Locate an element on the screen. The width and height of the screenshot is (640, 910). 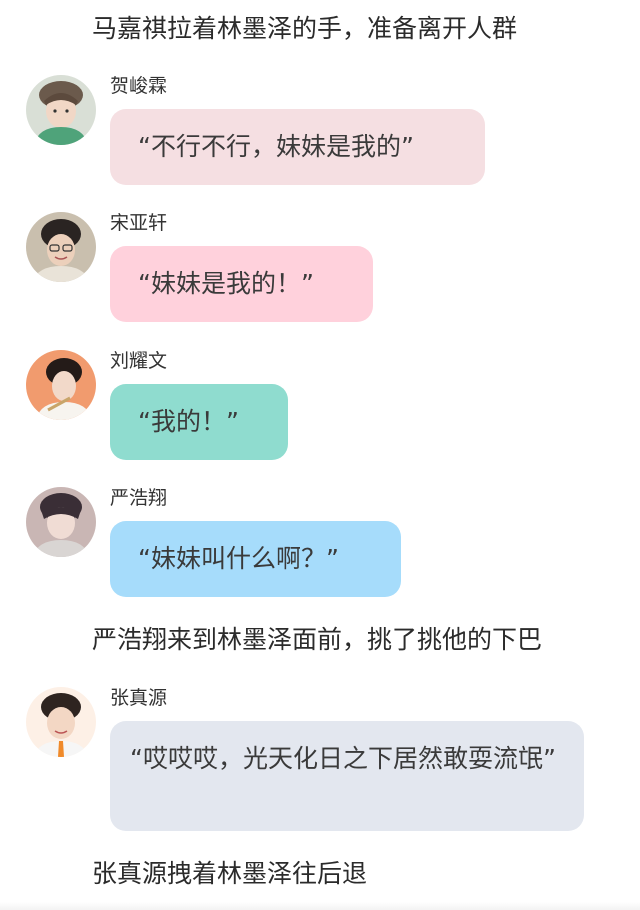
message-bubble: “妹妹叫什么啊？” is located at coordinates (255, 559).